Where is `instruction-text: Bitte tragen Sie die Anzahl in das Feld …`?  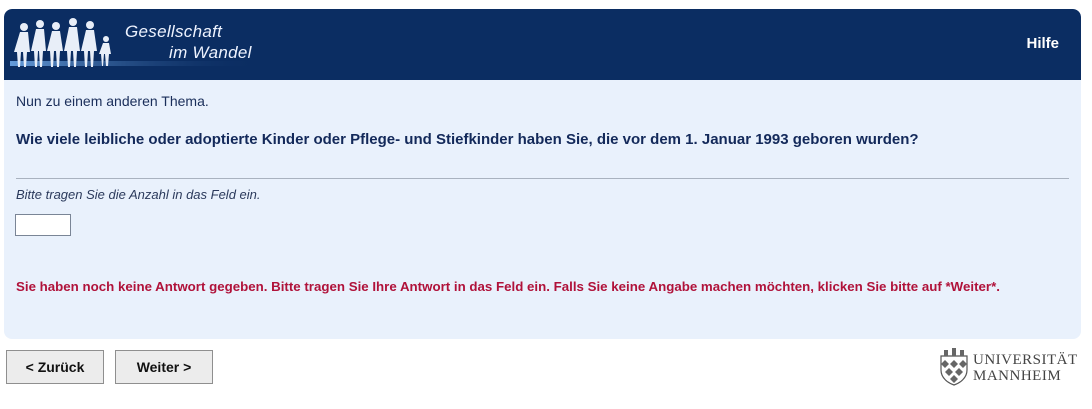 instruction-text: Bitte tragen Sie die Anzahl in das Feld … is located at coordinates (138, 194).